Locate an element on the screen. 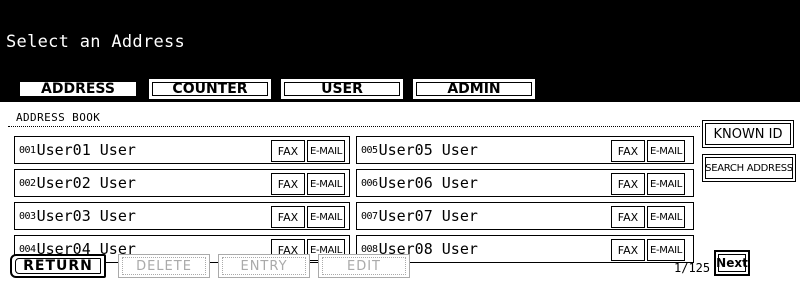  tab-address: ADDRESS is located at coordinates (78, 89).